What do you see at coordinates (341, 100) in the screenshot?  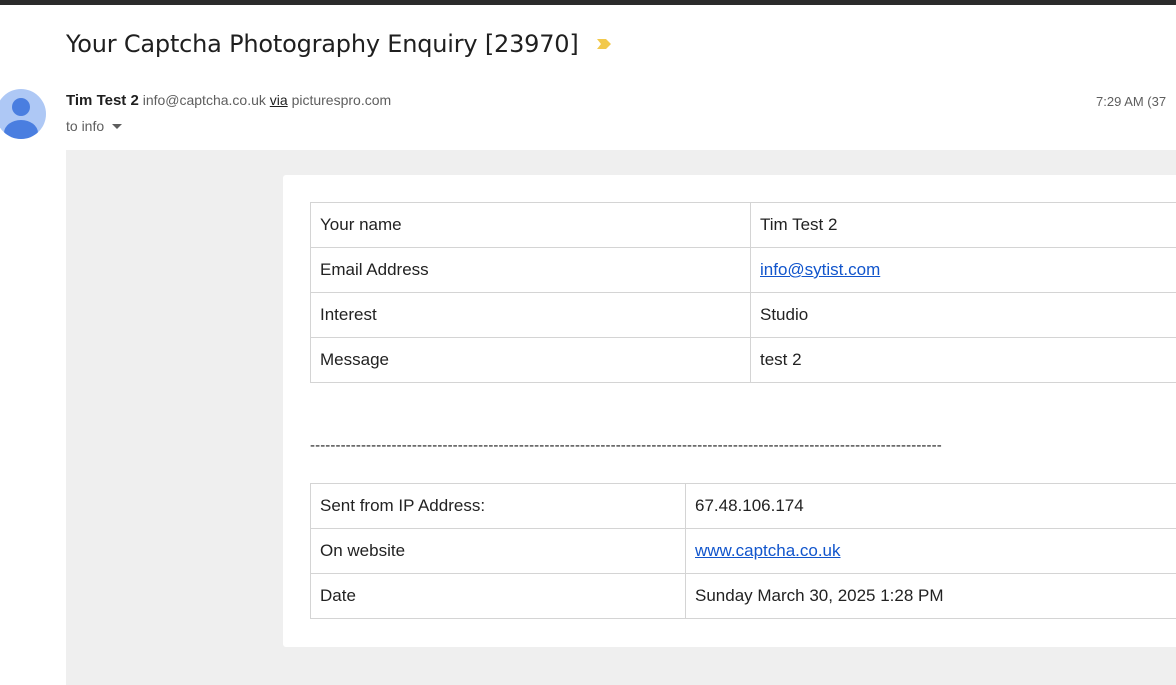 I see `via-domain: picturespro.com` at bounding box center [341, 100].